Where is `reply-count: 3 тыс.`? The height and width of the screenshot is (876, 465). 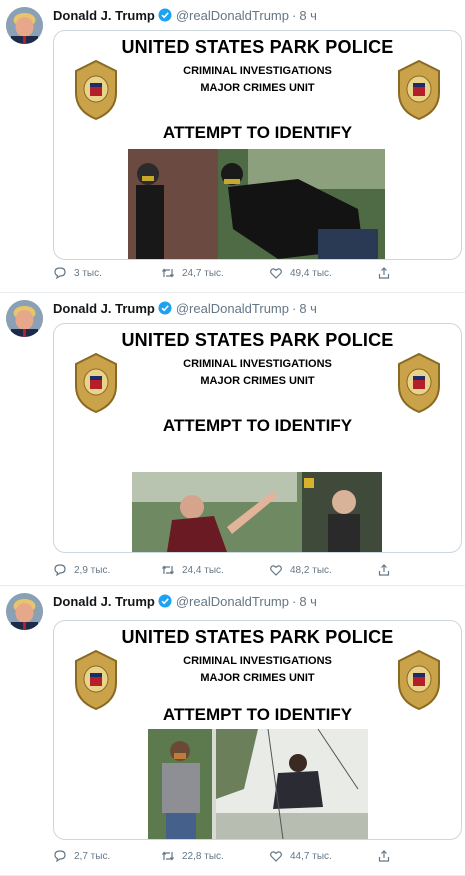 reply-count: 3 тыс. is located at coordinates (88, 273).